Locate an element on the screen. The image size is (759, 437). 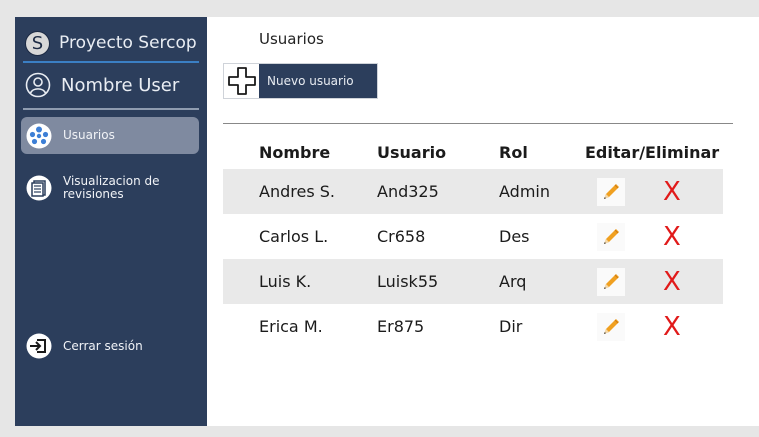
sidebar-item-revisiones: Visualizacion de revisiones is located at coordinates (110, 188).